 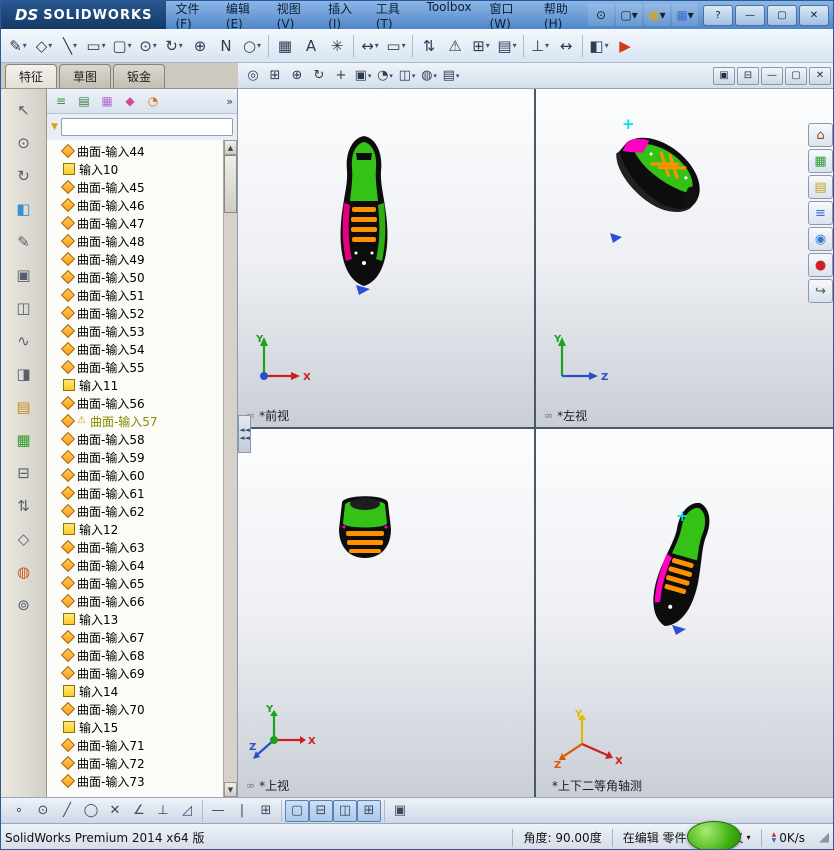 I want to click on help-button: ?, so click(x=718, y=15).